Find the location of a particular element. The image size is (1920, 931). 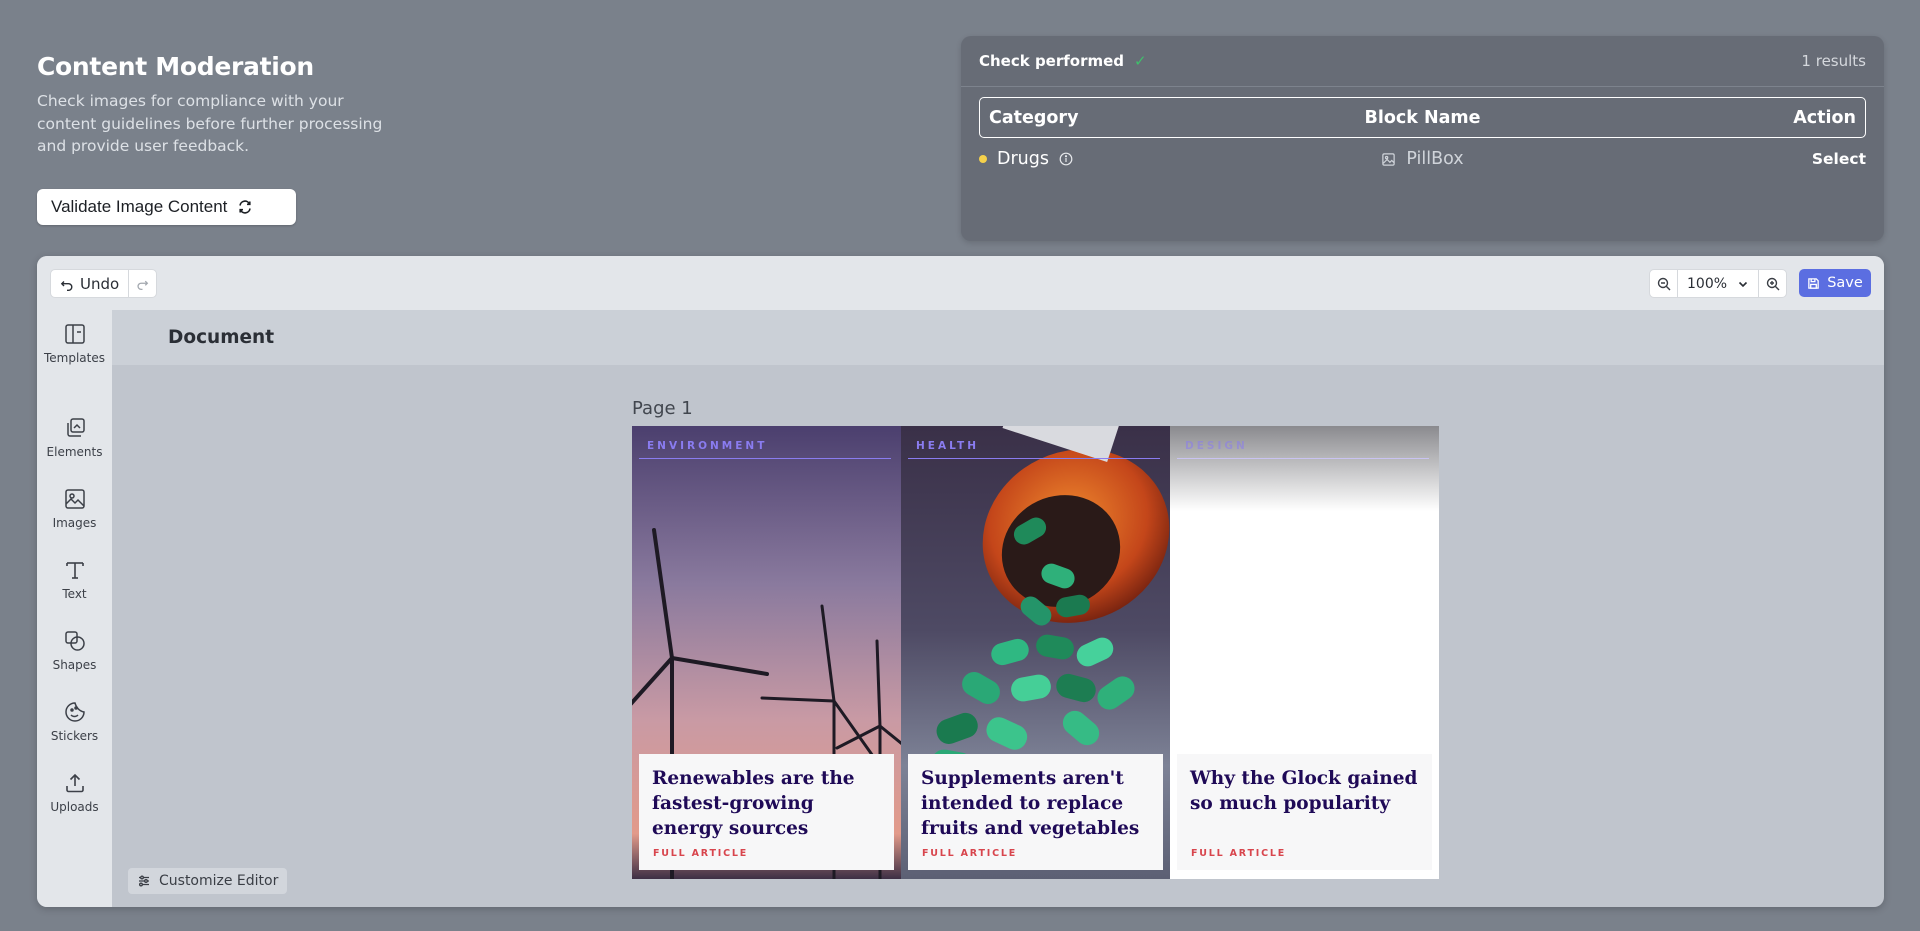

block-name-cell: PillBox is located at coordinates (1423, 159).